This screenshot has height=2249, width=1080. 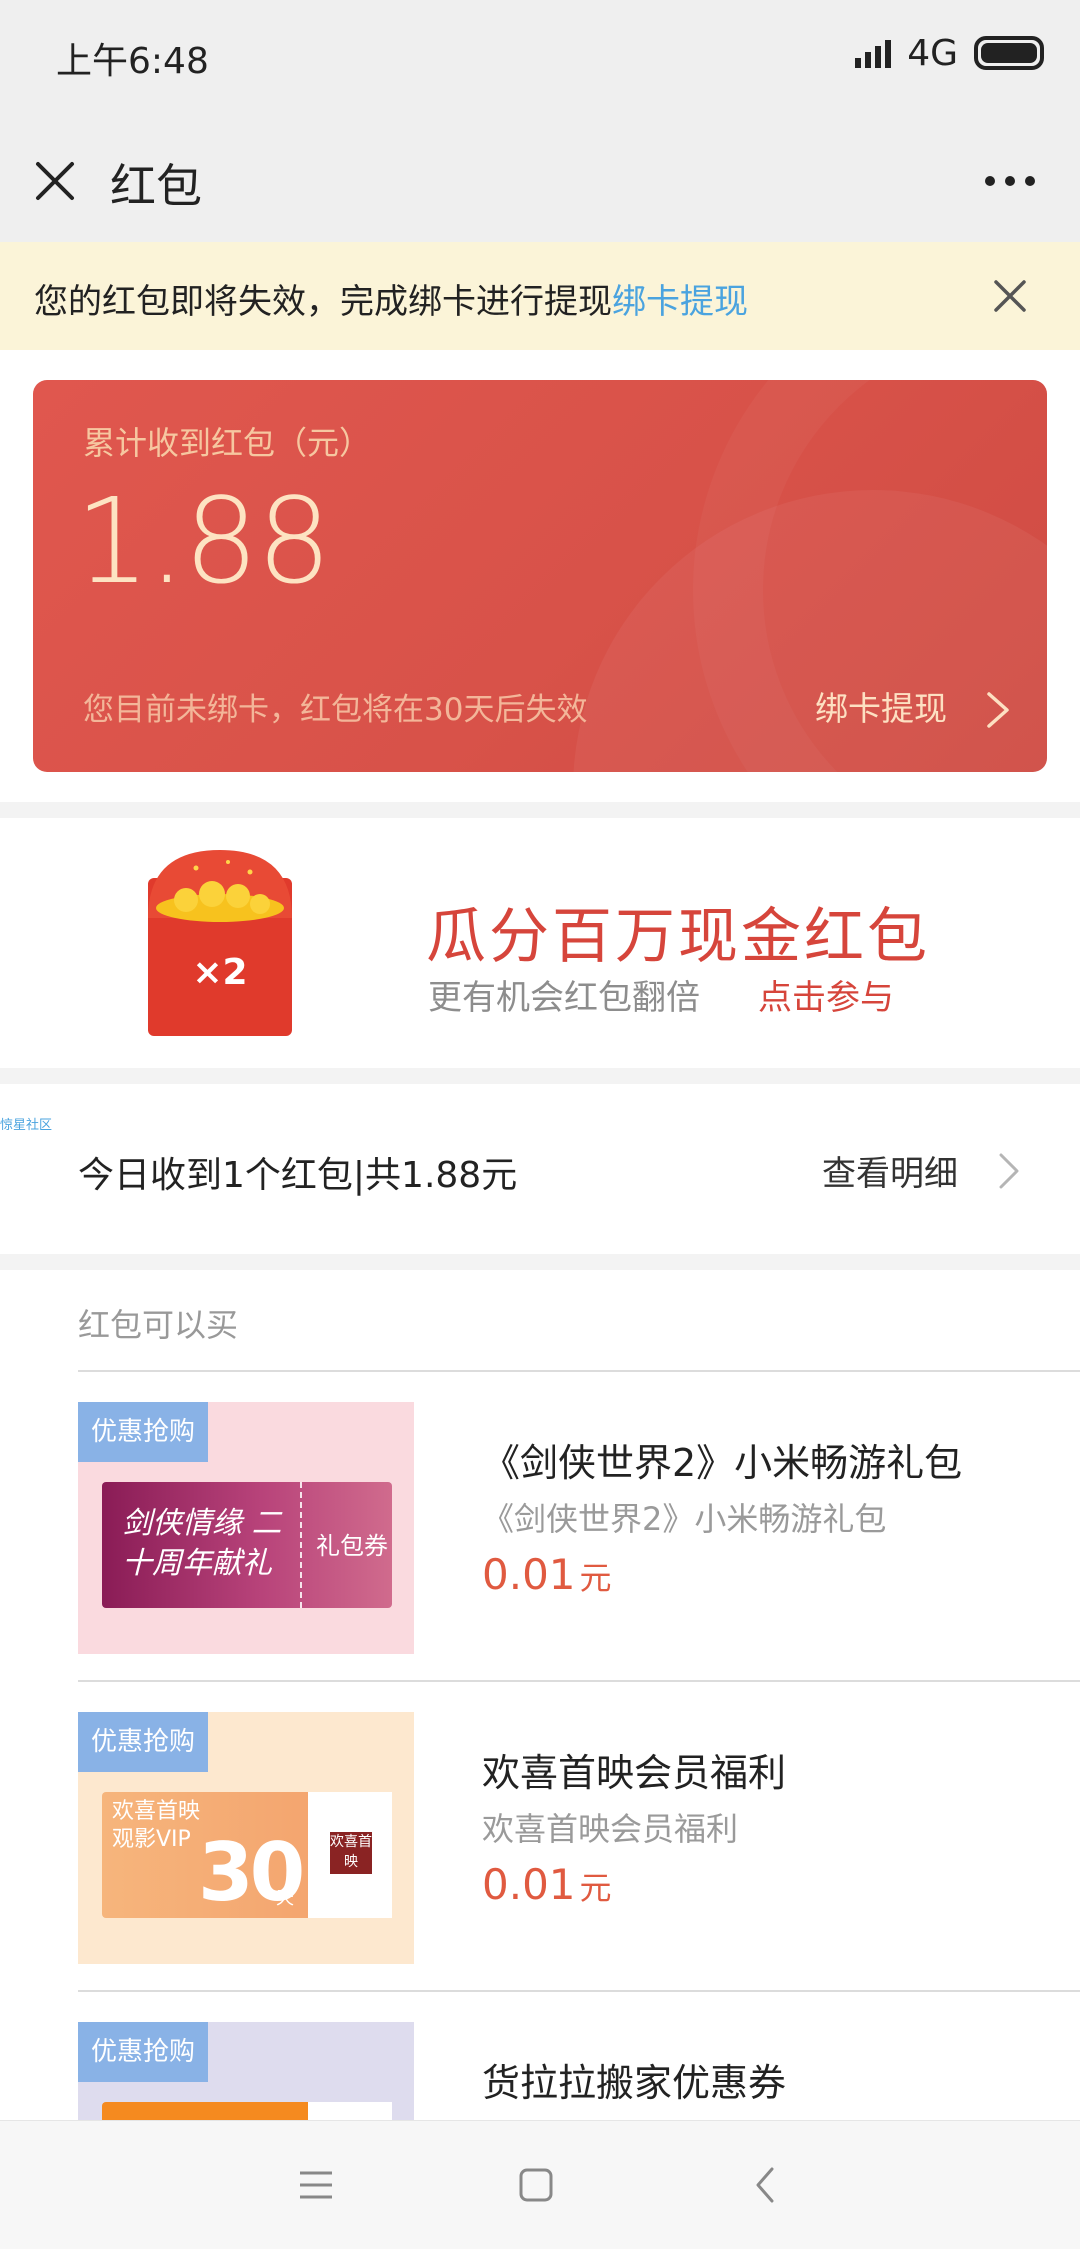 I want to click on unbound-hint: 您目前未绑卡，红包将在30天后失效, so click(x=335, y=710).